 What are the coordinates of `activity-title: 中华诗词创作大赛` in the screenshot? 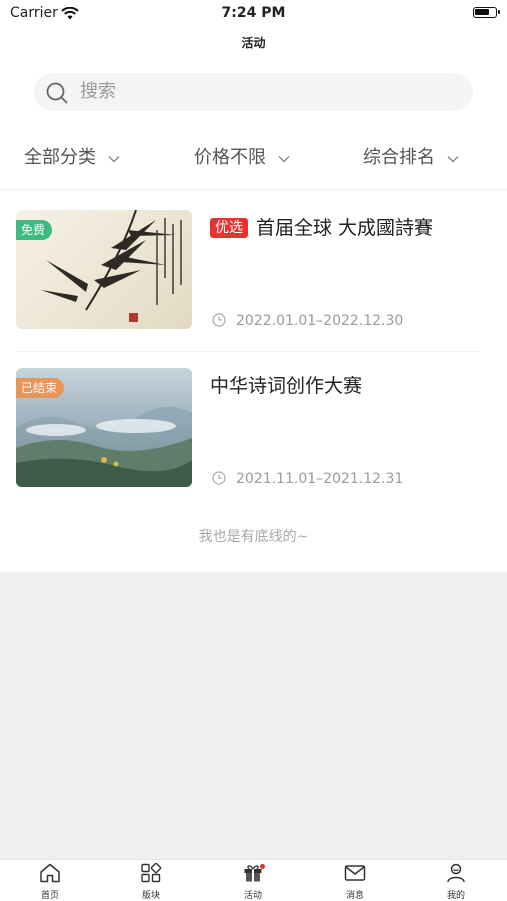 It's located at (286, 384).